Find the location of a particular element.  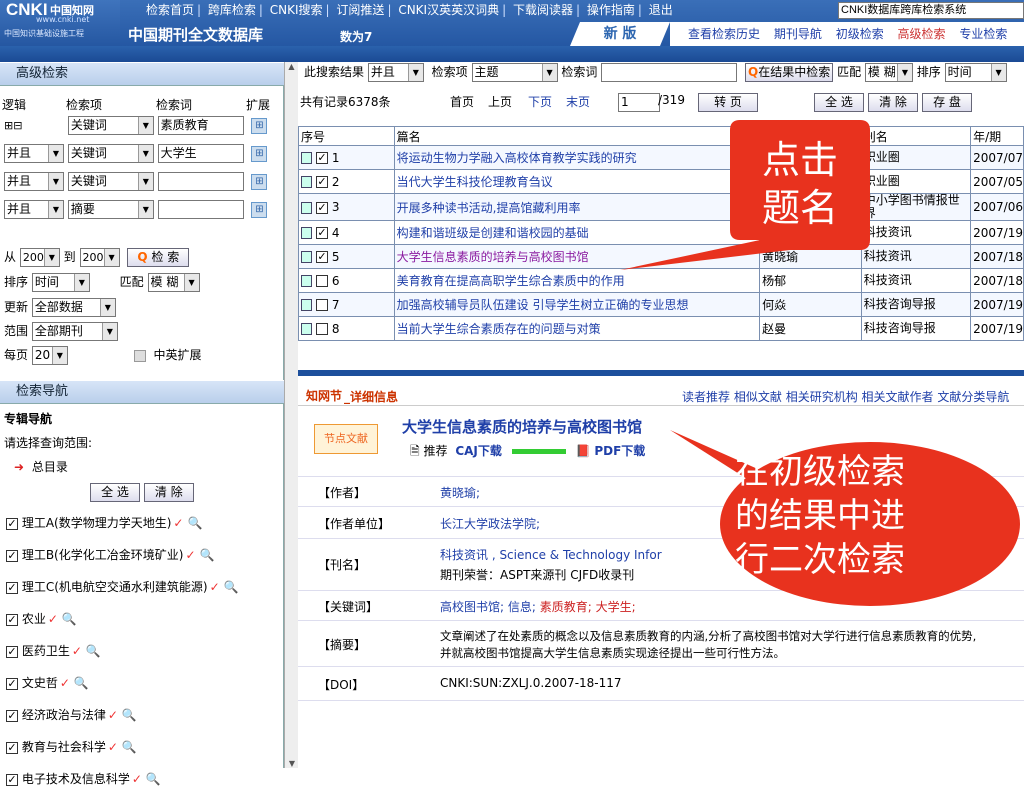

subnav-journal-nav: 期刊导航 is located at coordinates (798, 34).